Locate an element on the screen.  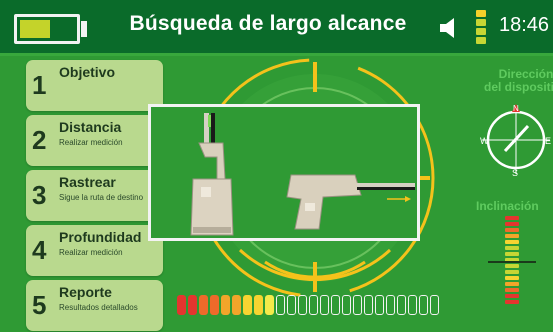
clock: 18:46 is located at coordinates (524, 25).